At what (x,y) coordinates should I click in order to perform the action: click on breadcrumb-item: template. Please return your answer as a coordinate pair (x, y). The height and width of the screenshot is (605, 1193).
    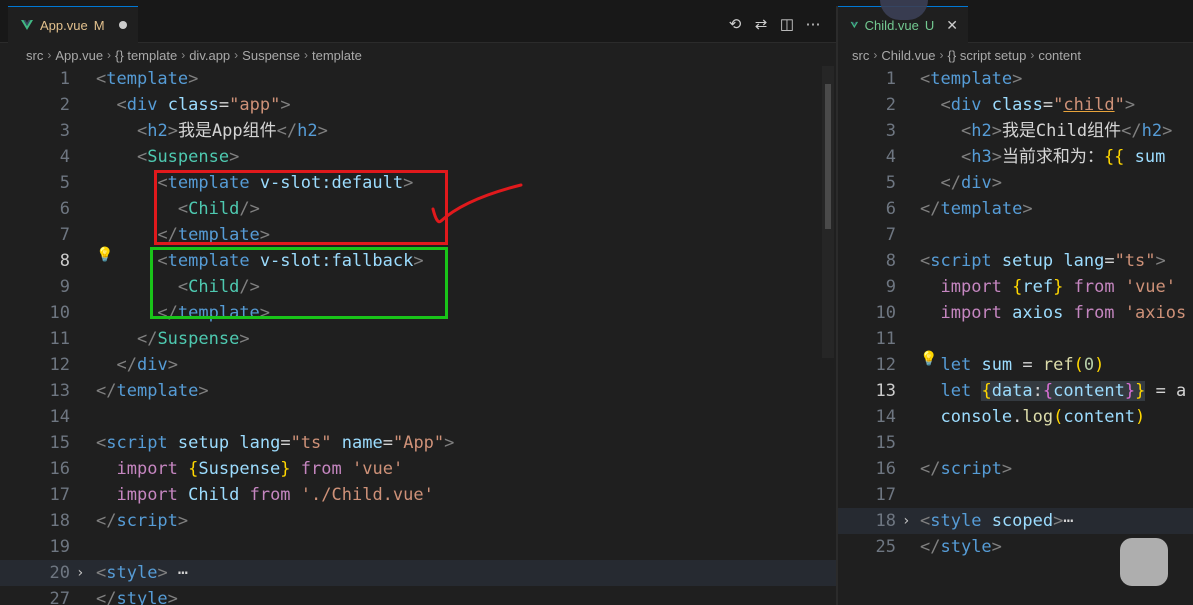
    Looking at the image, I should click on (337, 55).